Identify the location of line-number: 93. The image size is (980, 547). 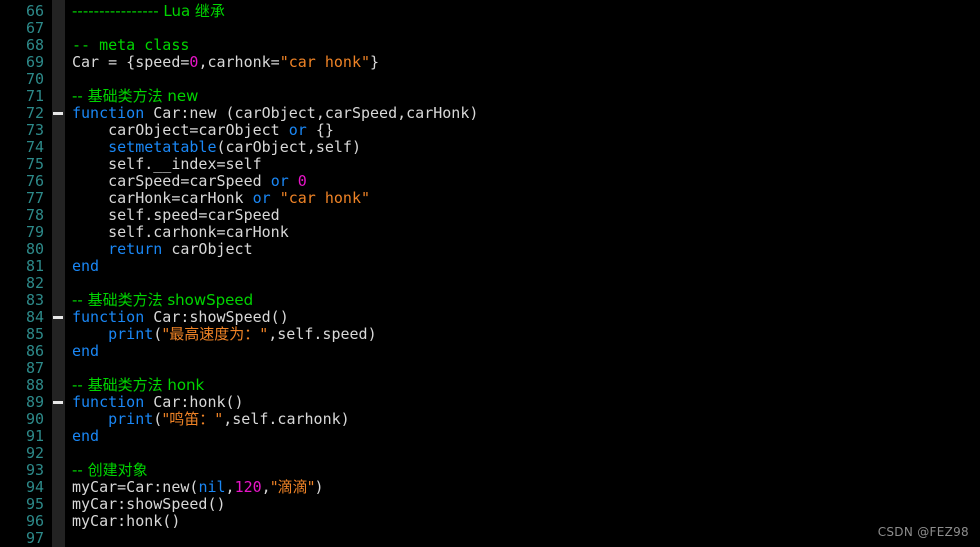
(34, 470).